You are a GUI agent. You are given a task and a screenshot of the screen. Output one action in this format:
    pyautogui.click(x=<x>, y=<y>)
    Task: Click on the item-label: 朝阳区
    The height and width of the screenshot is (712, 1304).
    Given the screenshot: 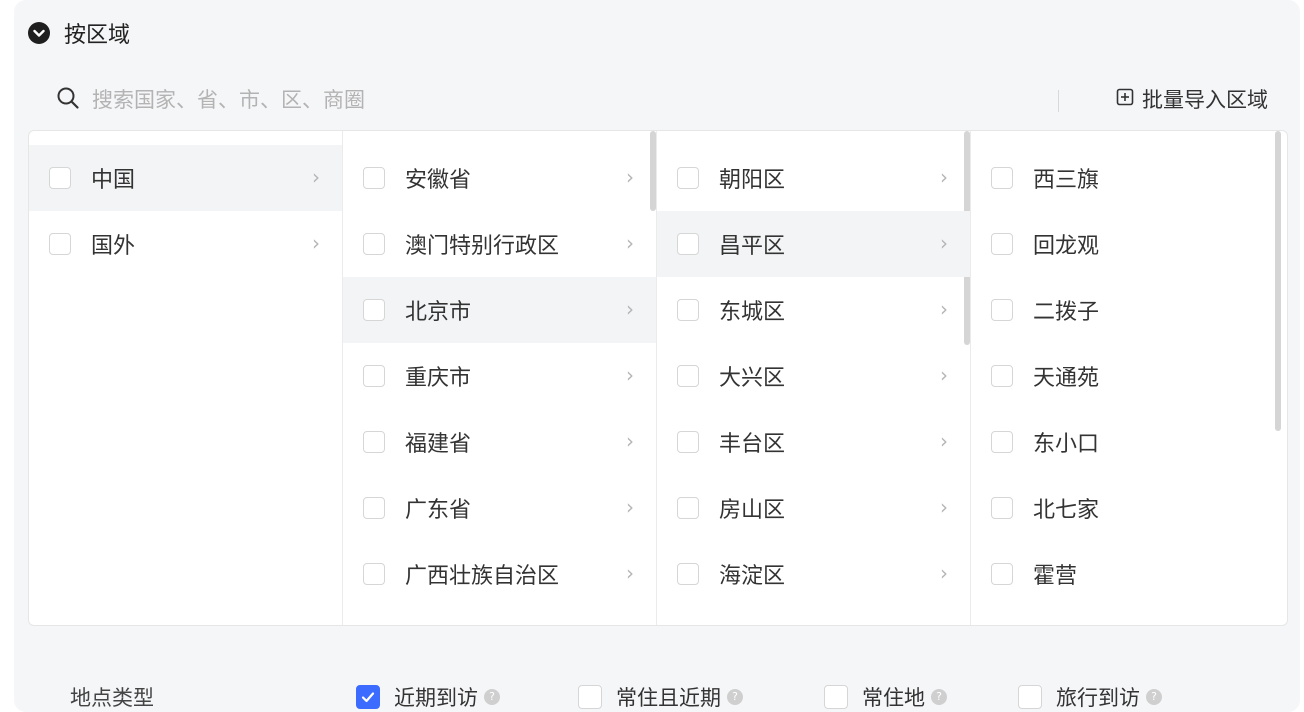 What is the action you would take?
    pyautogui.click(x=752, y=180)
    